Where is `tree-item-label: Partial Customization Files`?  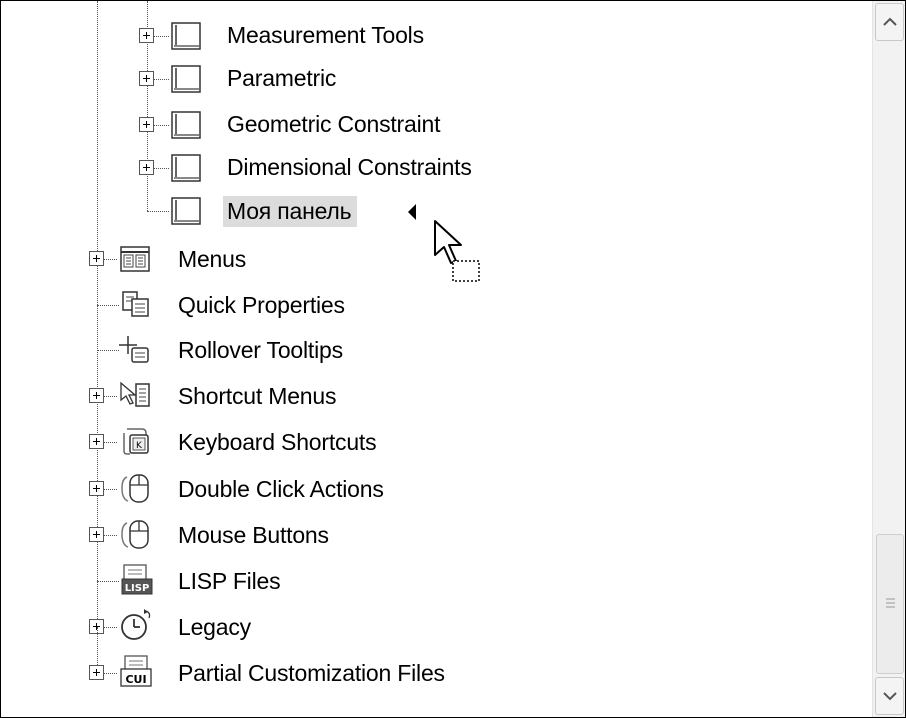
tree-item-label: Partial Customization Files is located at coordinates (311, 672).